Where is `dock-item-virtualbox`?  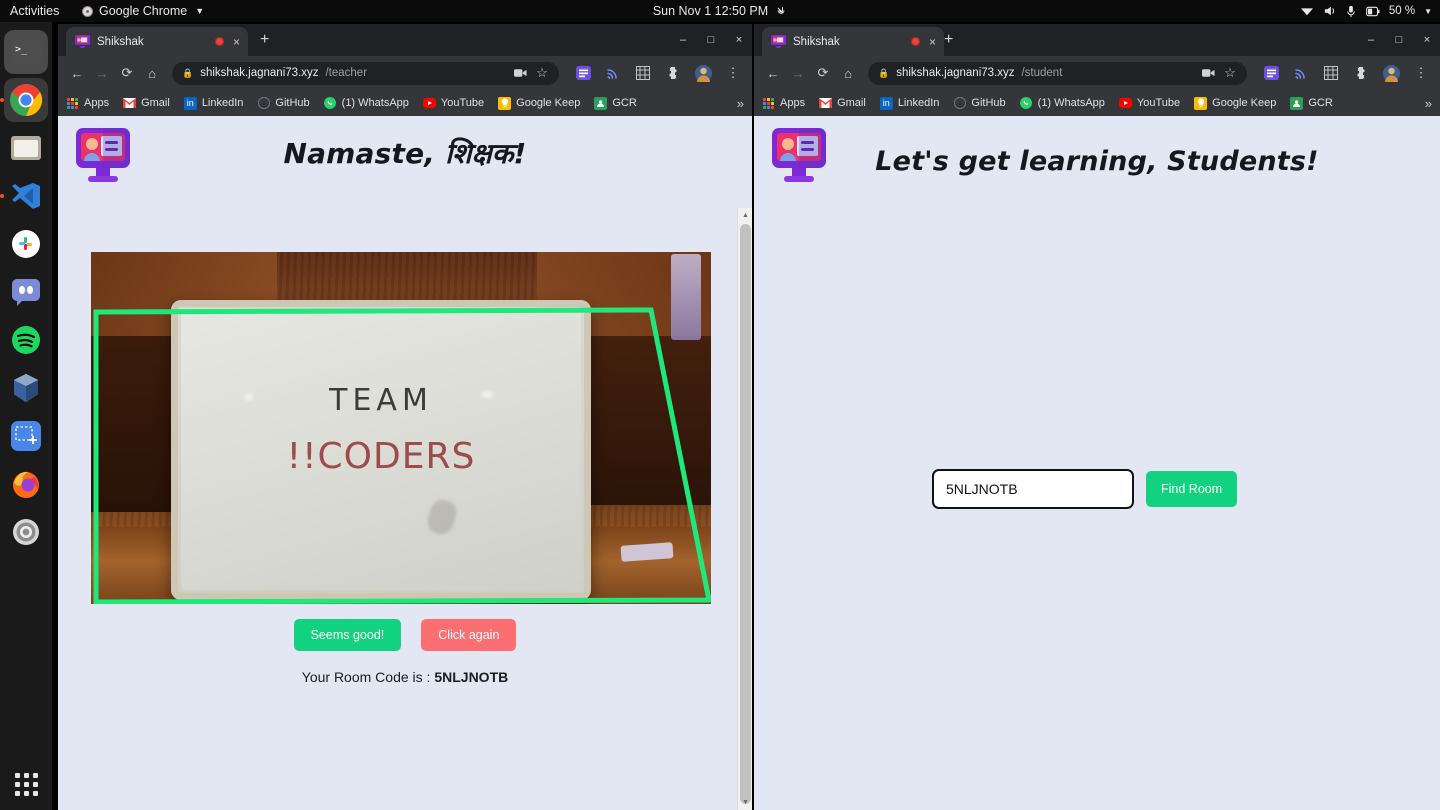
dock-item-virtualbox is located at coordinates (26, 388).